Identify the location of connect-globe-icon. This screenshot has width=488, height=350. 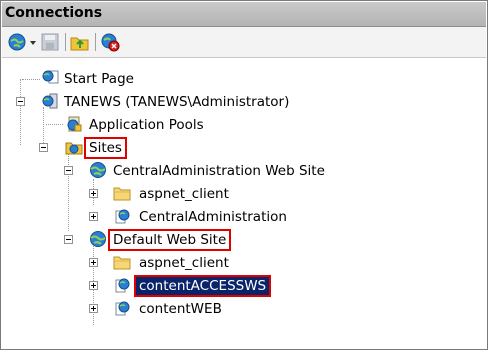
(18, 42).